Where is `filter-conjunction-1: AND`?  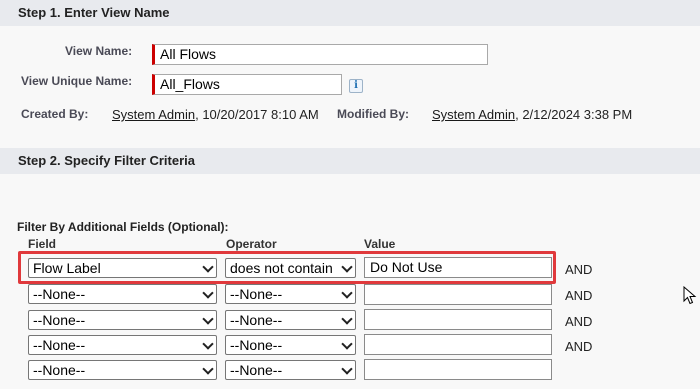 filter-conjunction-1: AND is located at coordinates (579, 269).